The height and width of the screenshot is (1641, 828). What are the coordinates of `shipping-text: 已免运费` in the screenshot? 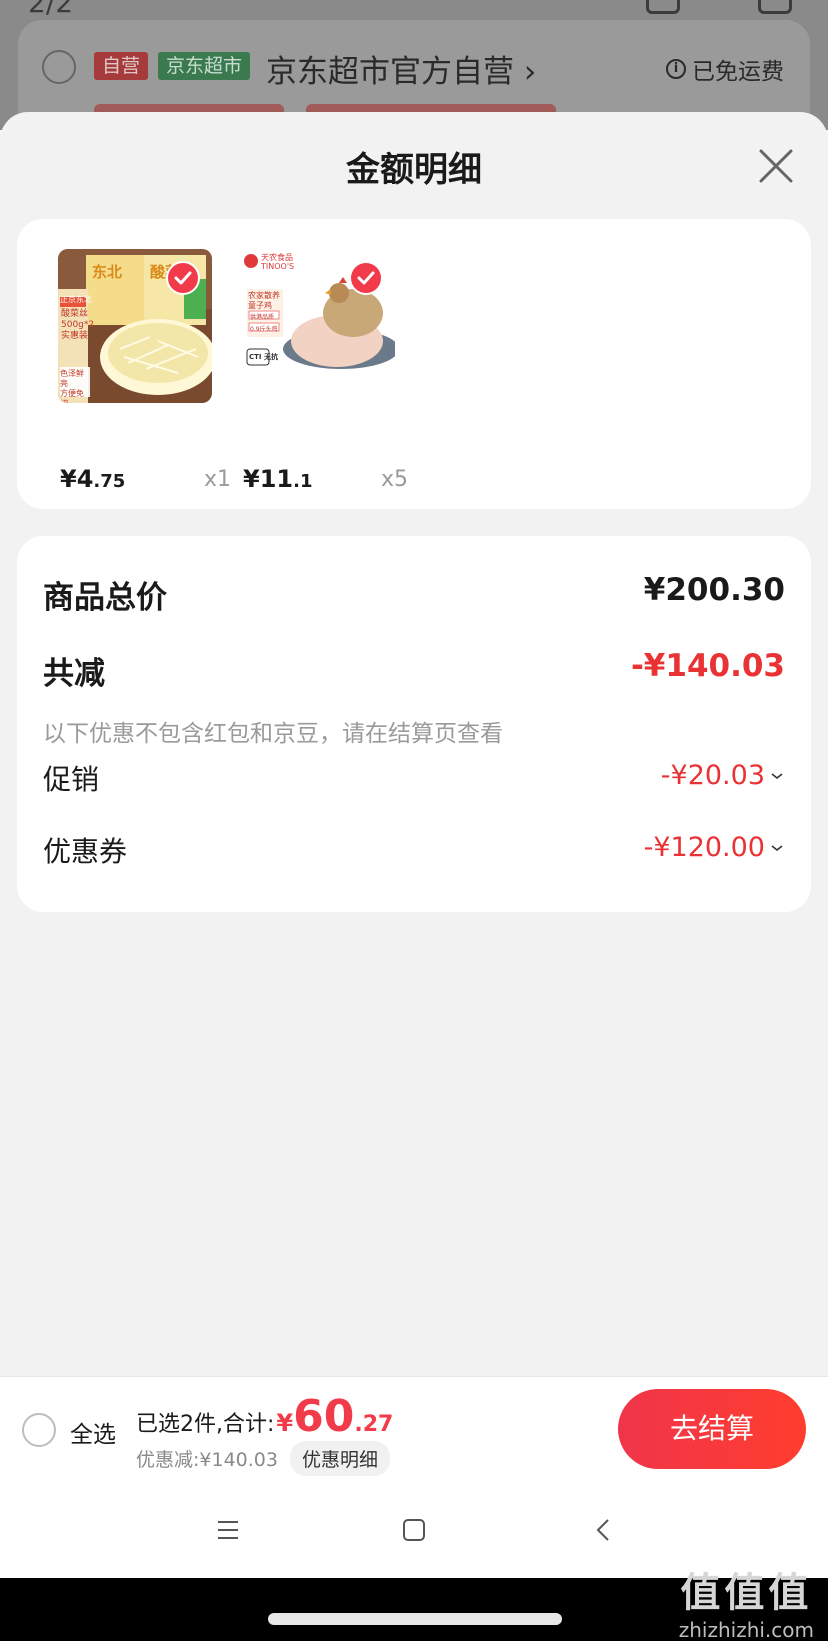 It's located at (738, 72).